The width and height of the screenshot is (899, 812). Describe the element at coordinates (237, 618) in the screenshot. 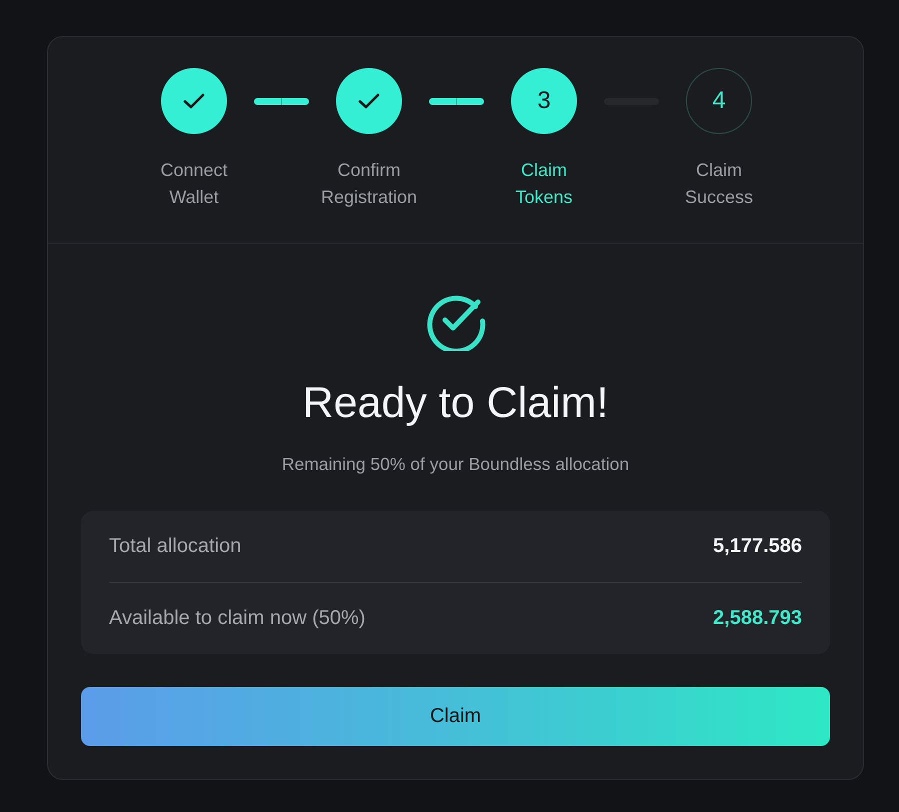

I see `row-label: Available to claim now (50%)` at that location.